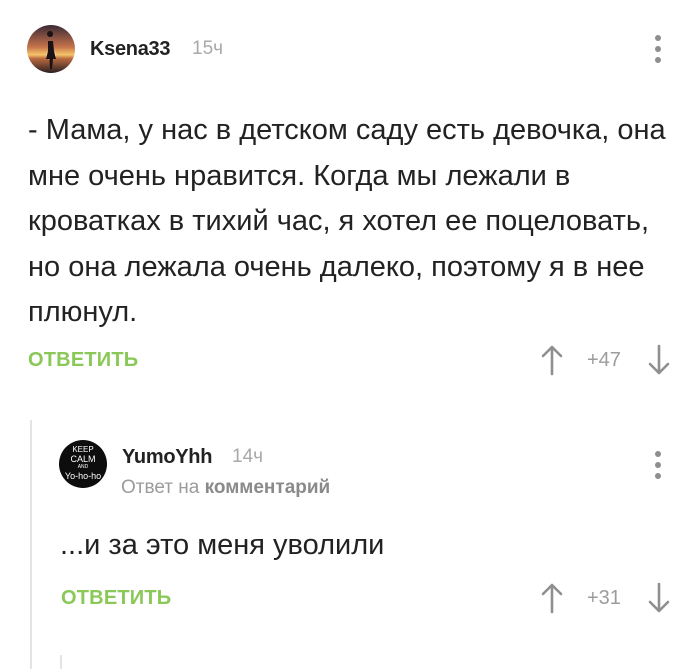 The height and width of the screenshot is (669, 700). I want to click on avatar-text: CALM, so click(83, 459).